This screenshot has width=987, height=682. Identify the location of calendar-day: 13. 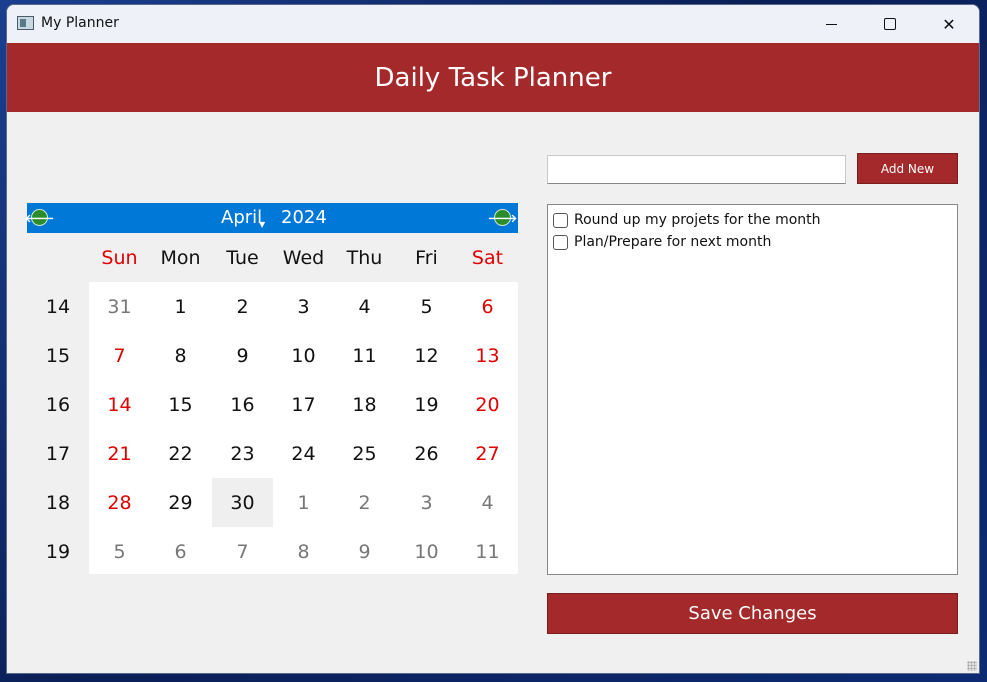
(487, 355).